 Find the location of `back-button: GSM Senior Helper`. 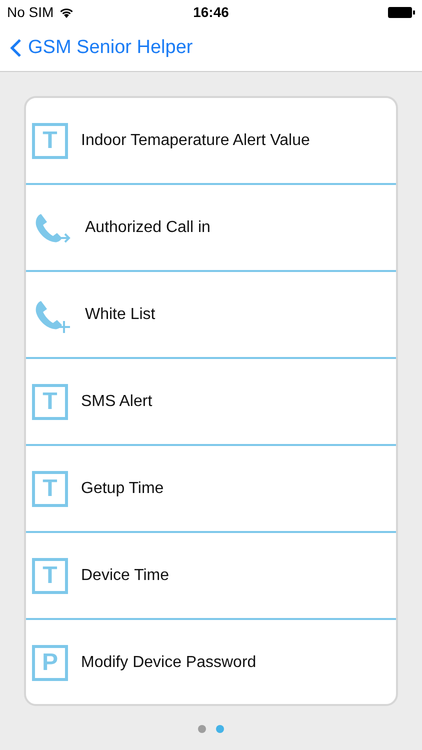

back-button: GSM Senior Helper is located at coordinates (101, 47).